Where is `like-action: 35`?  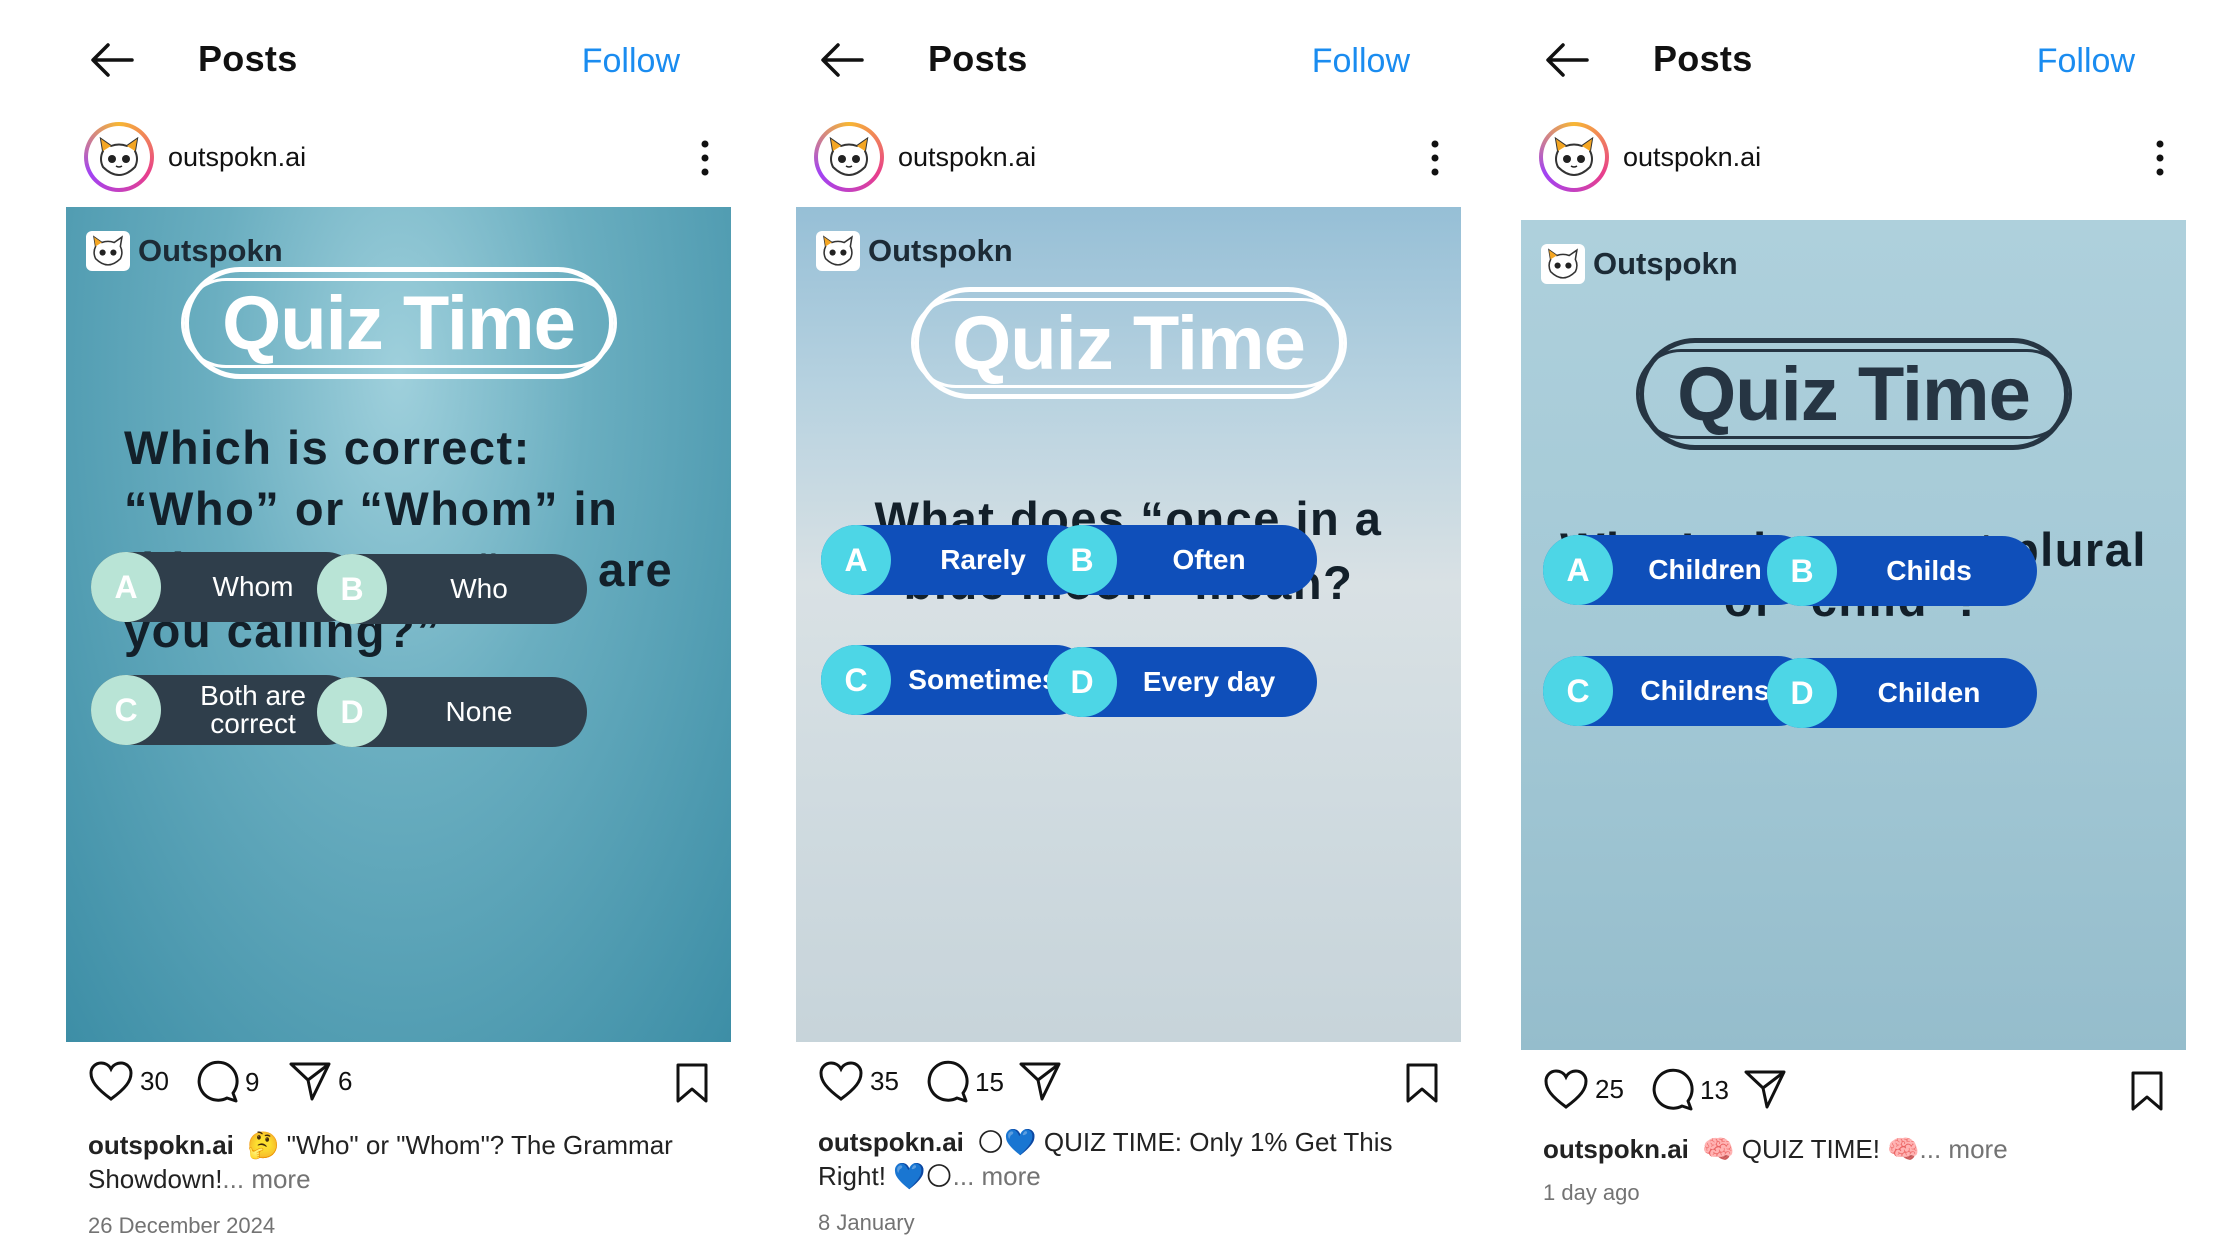
like-action: 35 is located at coordinates (858, 1081).